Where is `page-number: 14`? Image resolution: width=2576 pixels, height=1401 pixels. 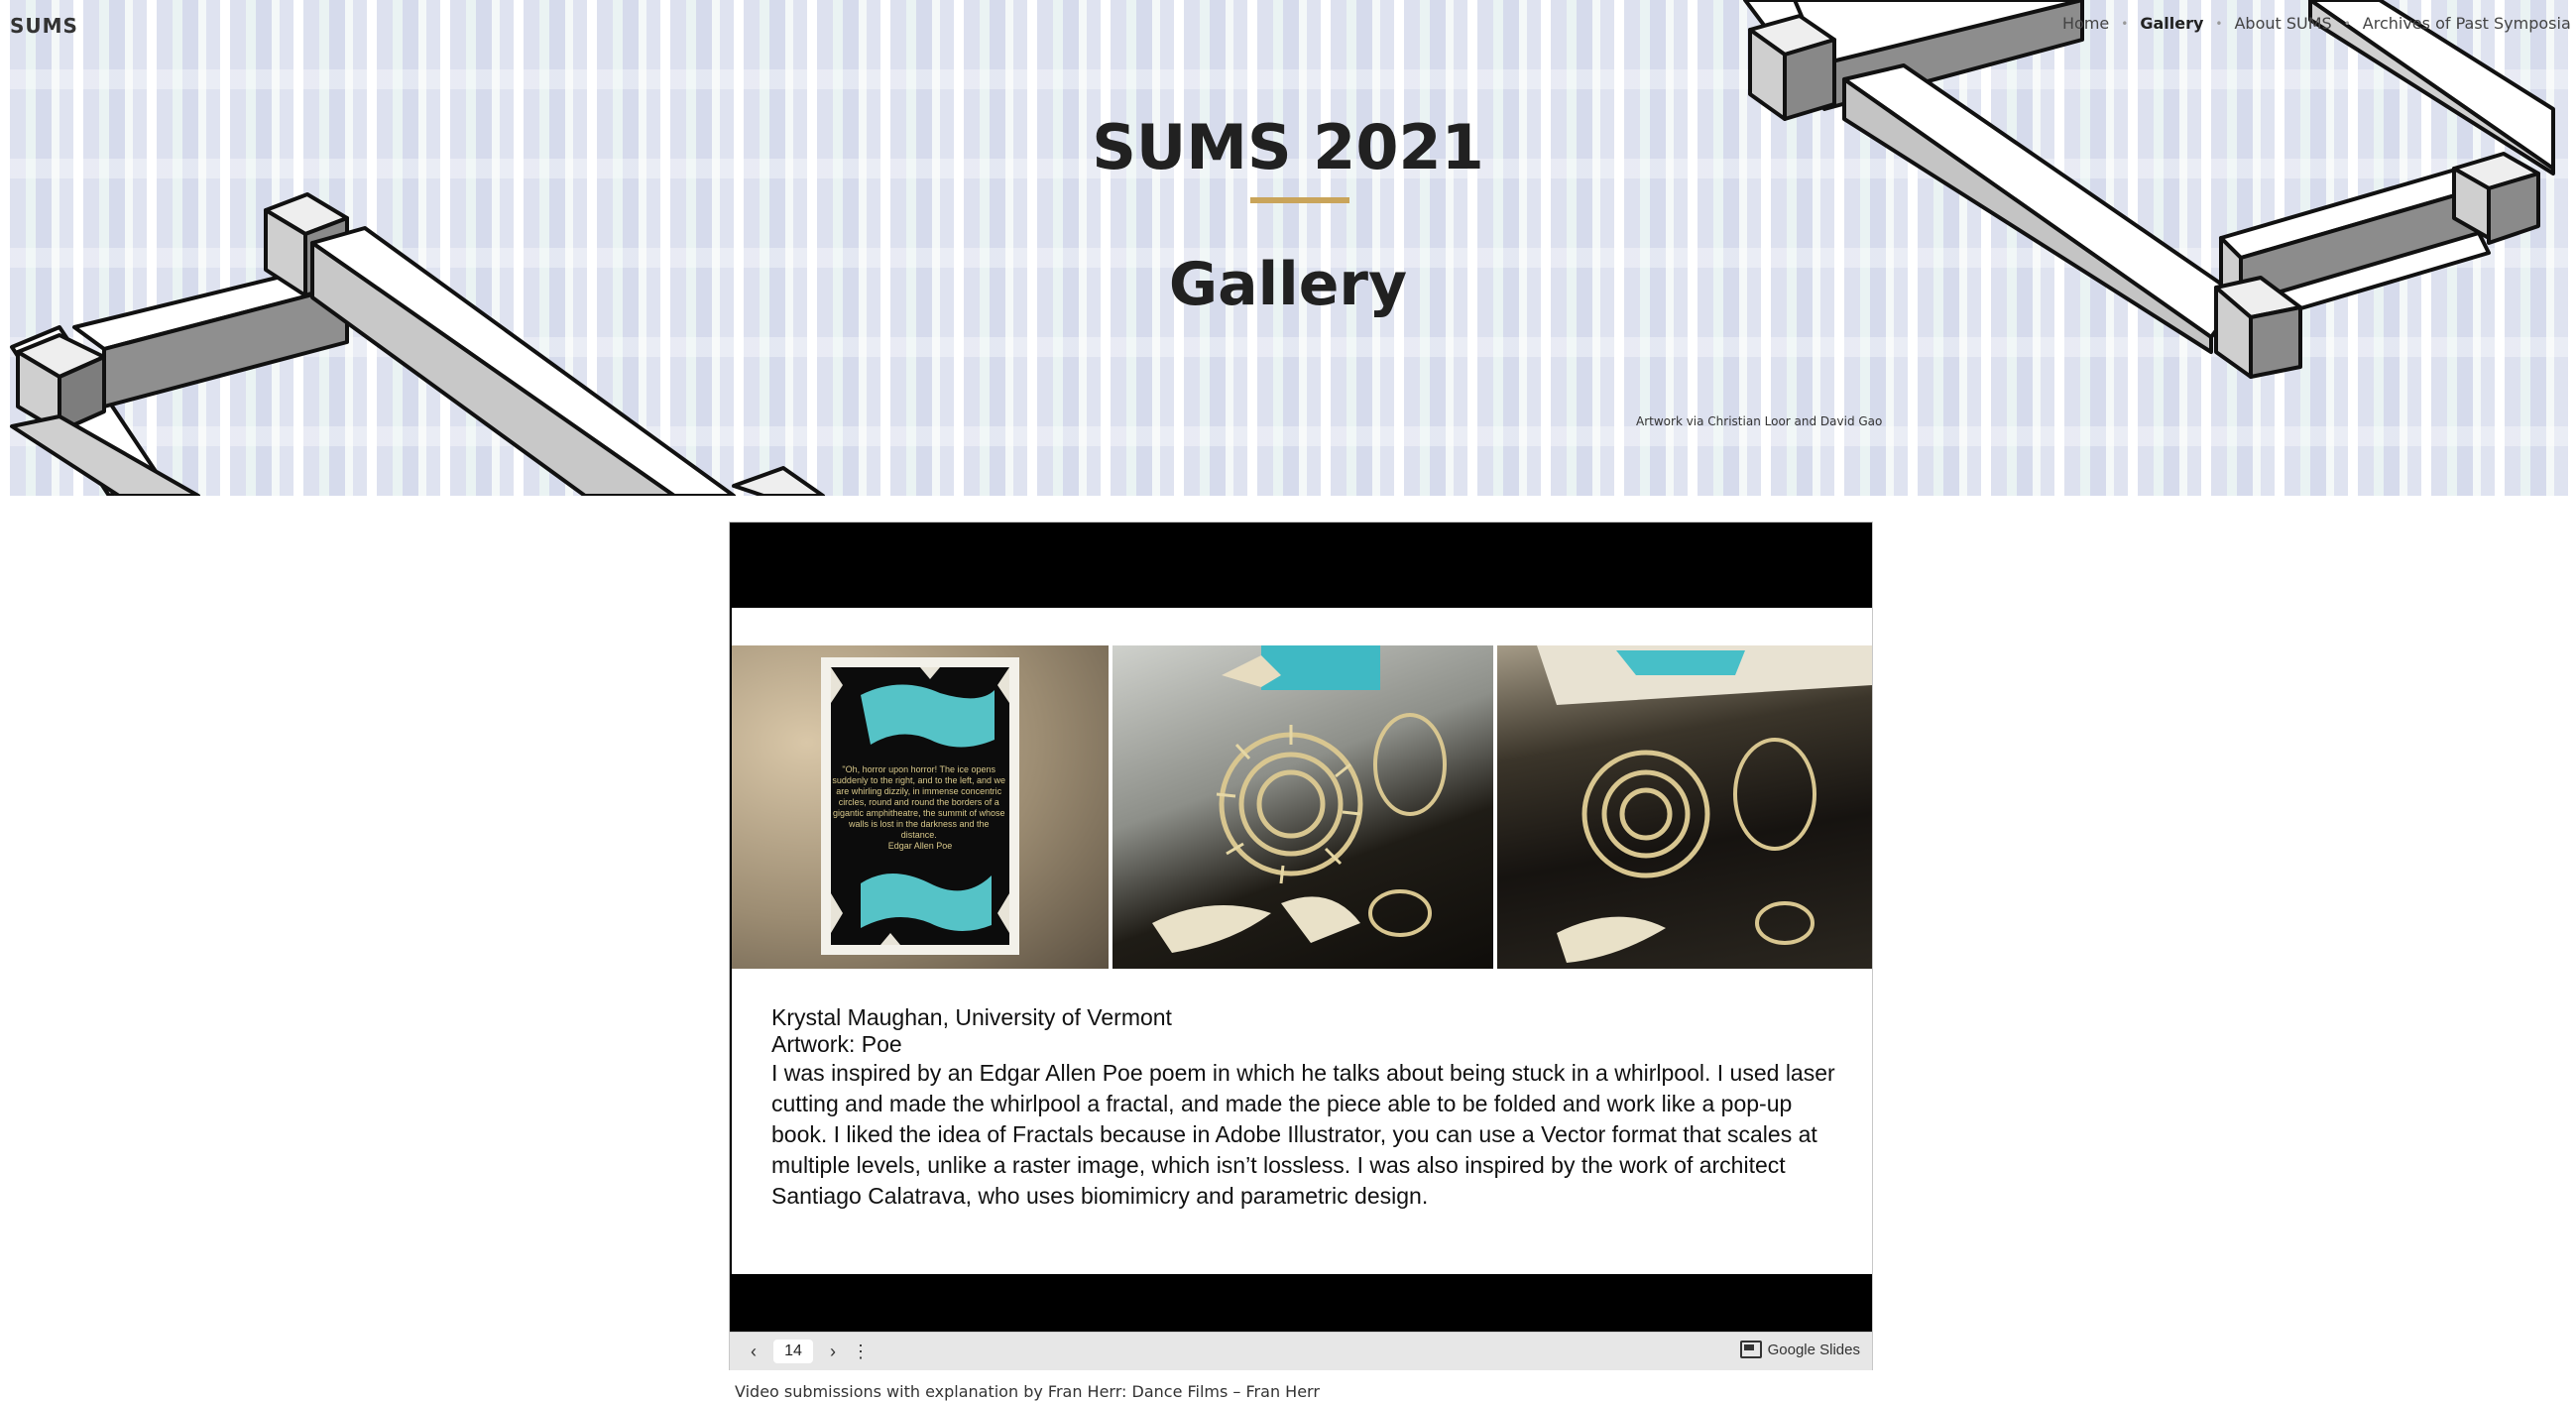
page-number: 14 is located at coordinates (793, 1351).